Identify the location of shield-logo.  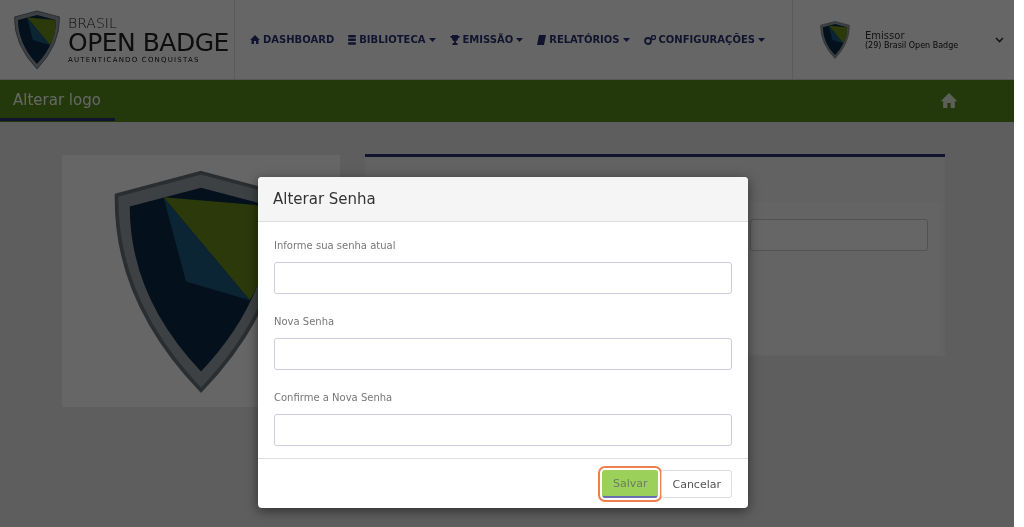
(37, 39).